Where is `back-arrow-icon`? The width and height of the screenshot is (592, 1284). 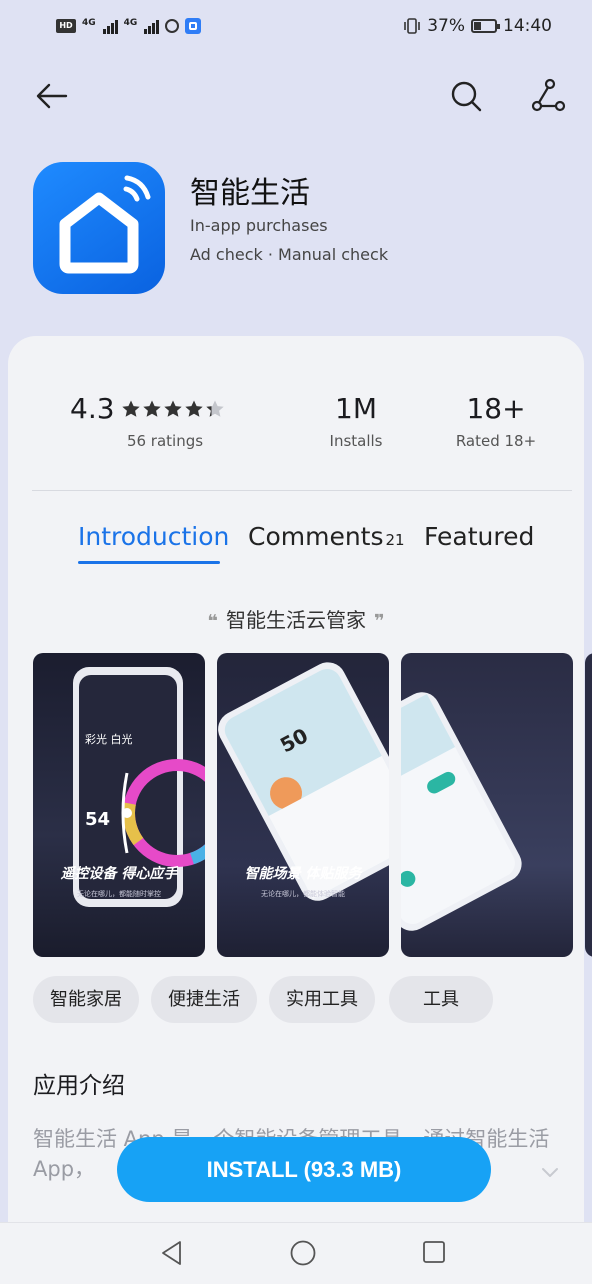 back-arrow-icon is located at coordinates (52, 96).